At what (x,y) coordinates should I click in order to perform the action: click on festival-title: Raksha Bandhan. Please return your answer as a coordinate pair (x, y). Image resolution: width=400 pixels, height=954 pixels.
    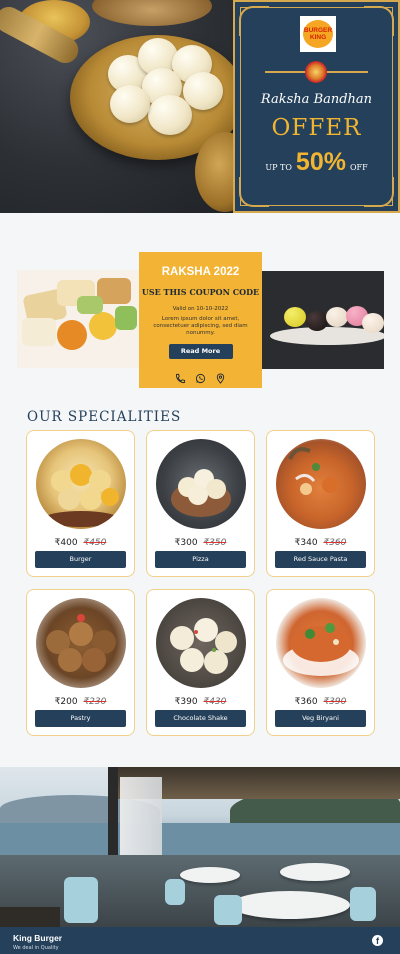
    Looking at the image, I should click on (316, 99).